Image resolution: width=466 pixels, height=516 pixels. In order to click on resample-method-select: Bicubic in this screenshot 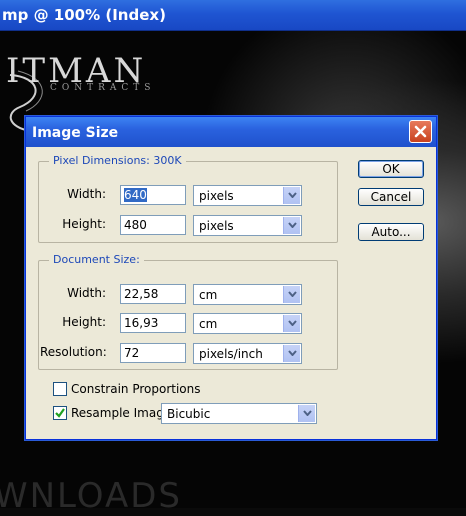, I will do `click(239, 413)`.